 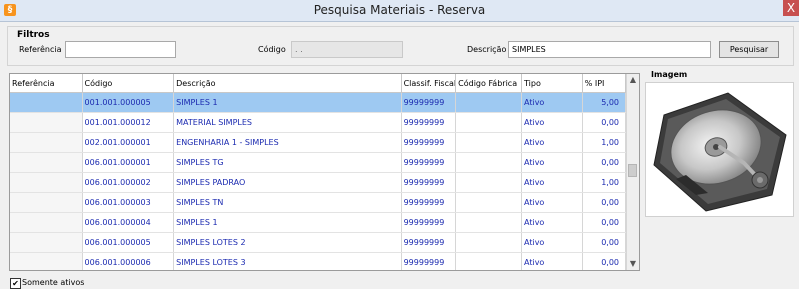 What do you see at coordinates (128, 122) in the screenshot?
I see `cell-codigo: 001.001.000012` at bounding box center [128, 122].